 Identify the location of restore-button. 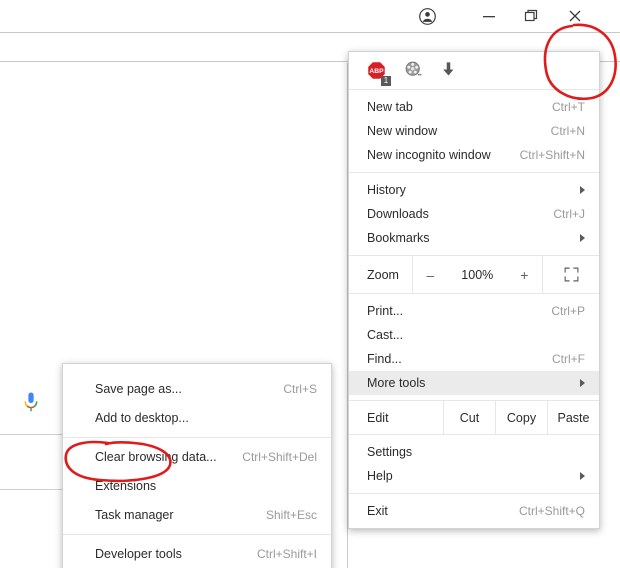
(531, 16).